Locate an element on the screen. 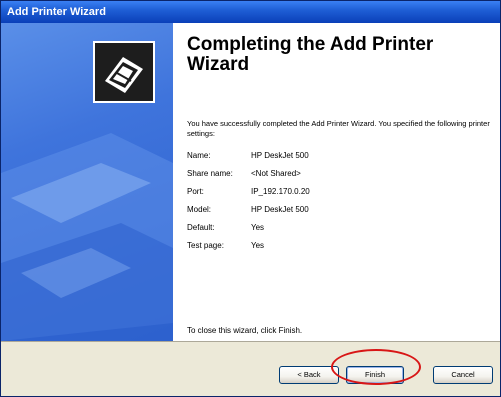 The height and width of the screenshot is (397, 501). setting-value: IP_192.170.0.20 is located at coordinates (280, 191).